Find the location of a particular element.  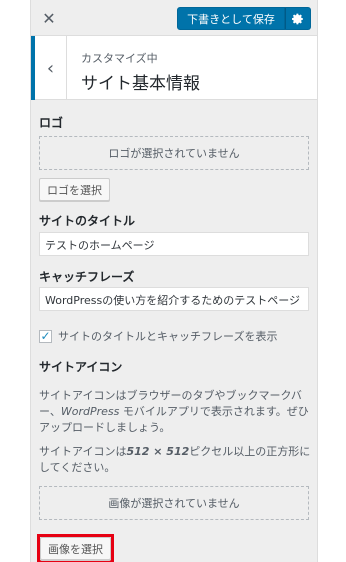

display-title-tagline-checkbox: ✓ is located at coordinates (45, 336).